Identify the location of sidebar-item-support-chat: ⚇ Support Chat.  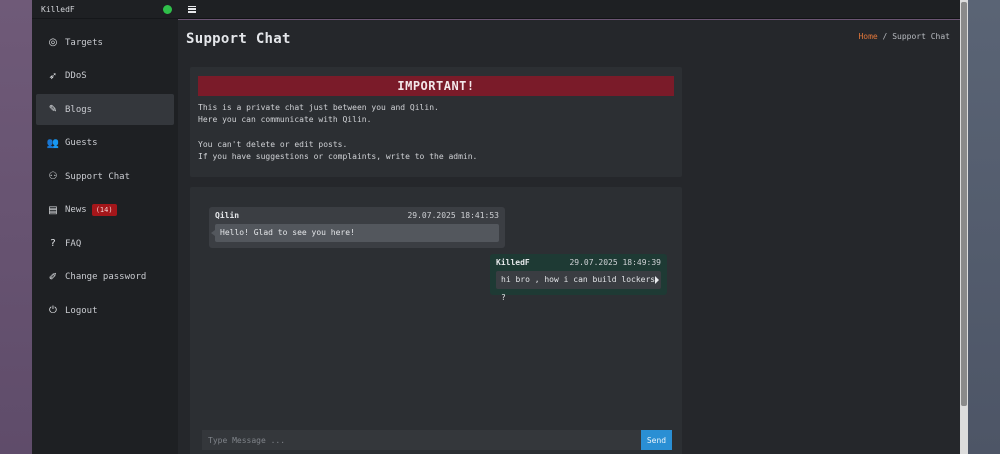
(105, 176).